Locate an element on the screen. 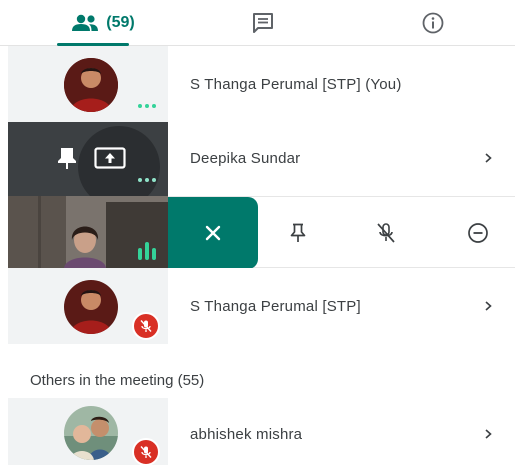 The height and width of the screenshot is (465, 515). tab-bar: (59) is located at coordinates (257, 23).